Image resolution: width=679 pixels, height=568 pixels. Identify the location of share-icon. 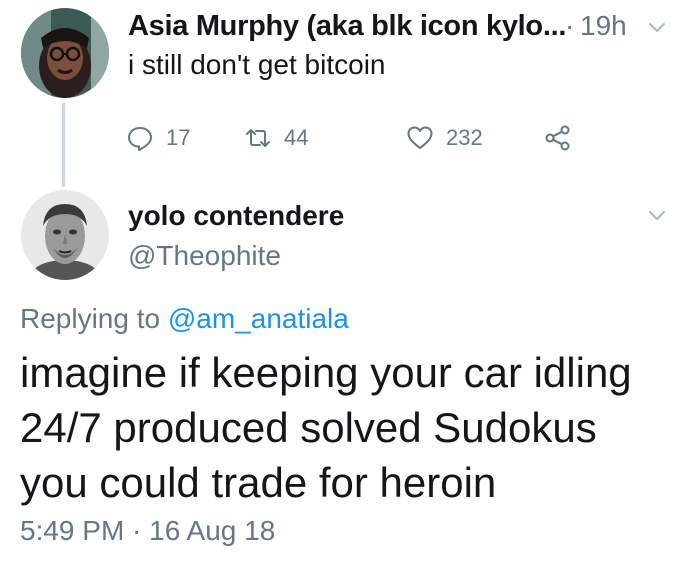
(557, 138).